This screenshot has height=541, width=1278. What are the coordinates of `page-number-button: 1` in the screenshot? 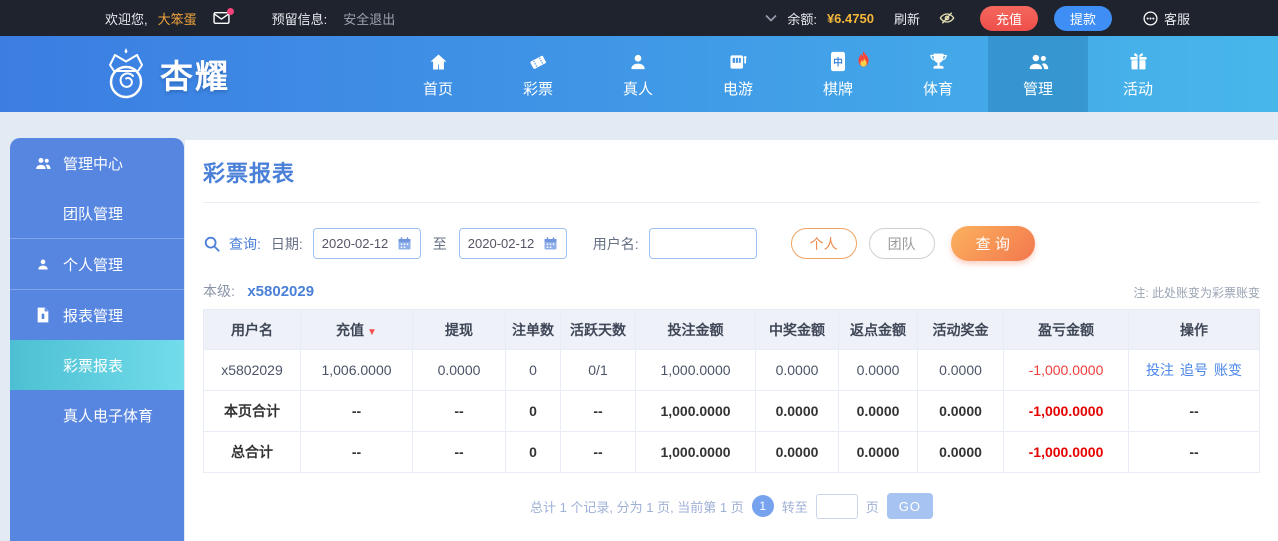 It's located at (762, 506).